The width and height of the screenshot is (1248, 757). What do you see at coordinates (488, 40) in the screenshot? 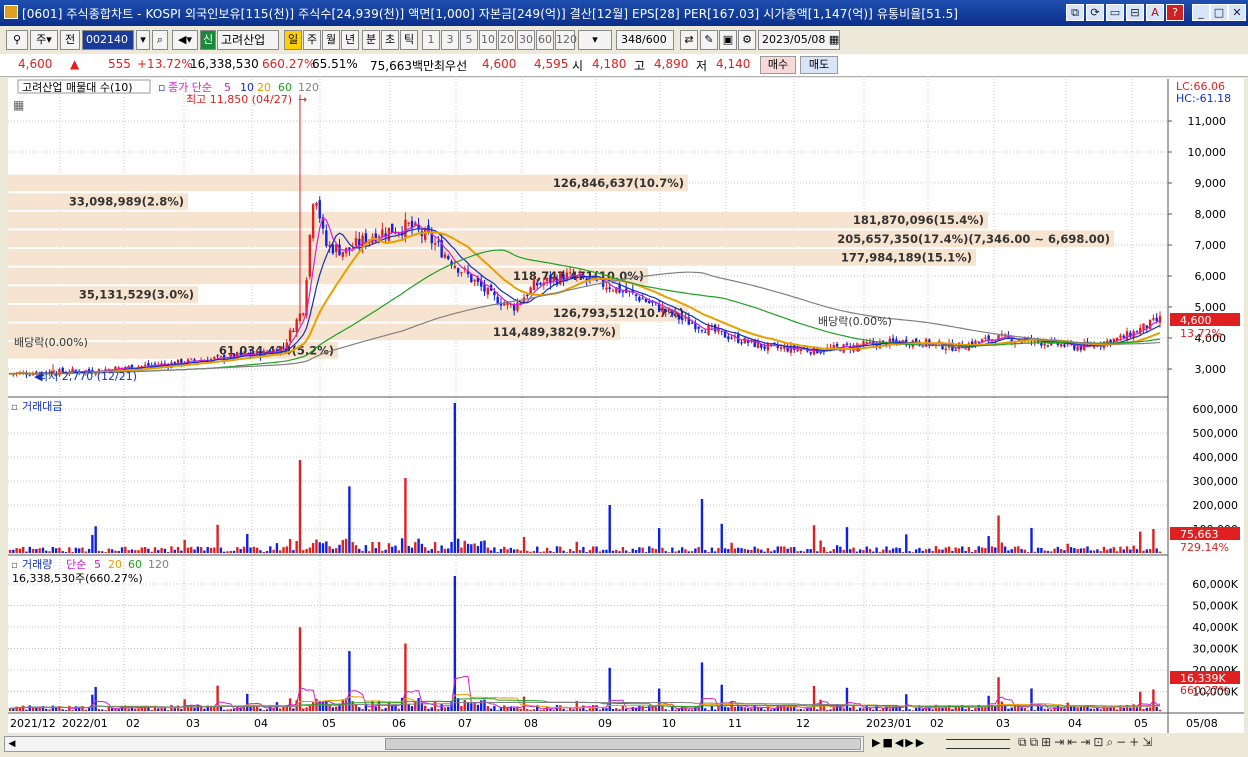
I see `interval-10: 10` at bounding box center [488, 40].